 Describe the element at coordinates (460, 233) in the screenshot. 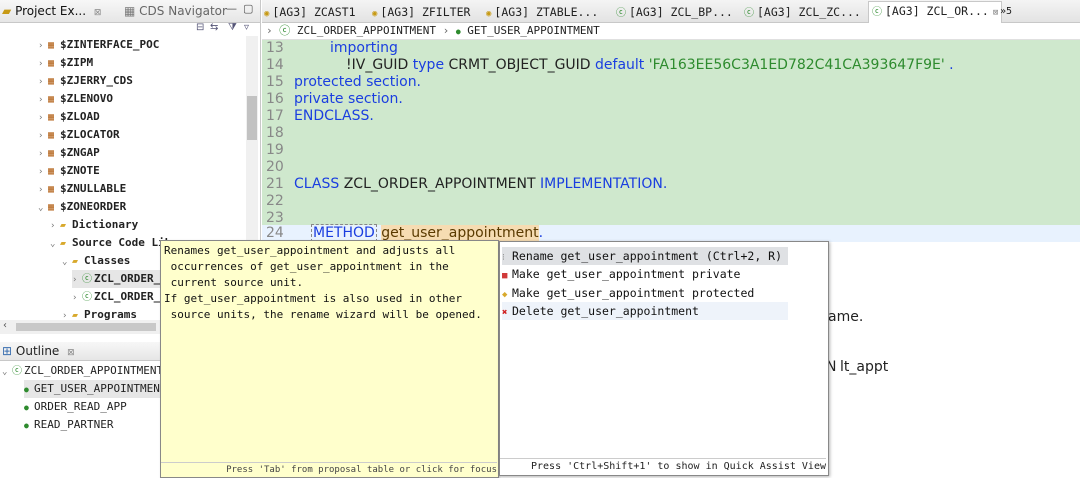

I see `method-name-selection: get_user_appointment` at that location.